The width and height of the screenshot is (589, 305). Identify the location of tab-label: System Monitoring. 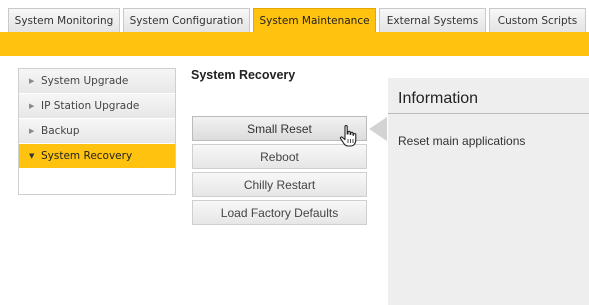
(64, 20).